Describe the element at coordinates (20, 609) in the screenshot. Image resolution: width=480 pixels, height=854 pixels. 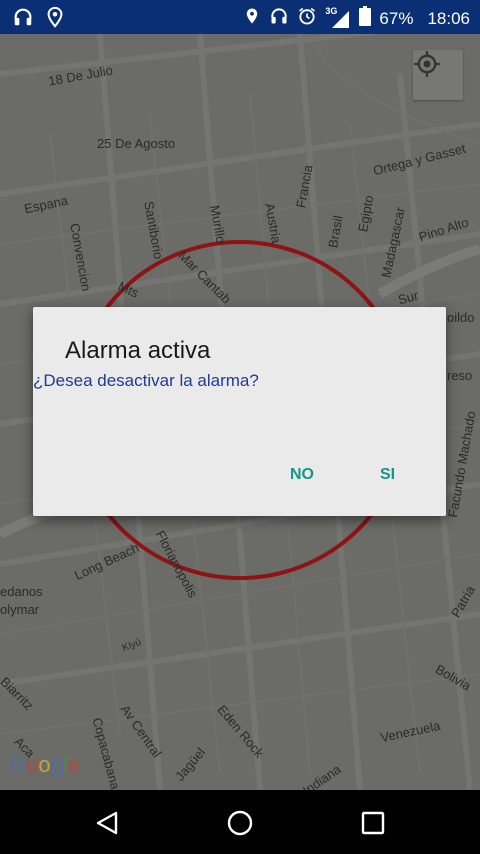
I see `street-label: olymar` at that location.